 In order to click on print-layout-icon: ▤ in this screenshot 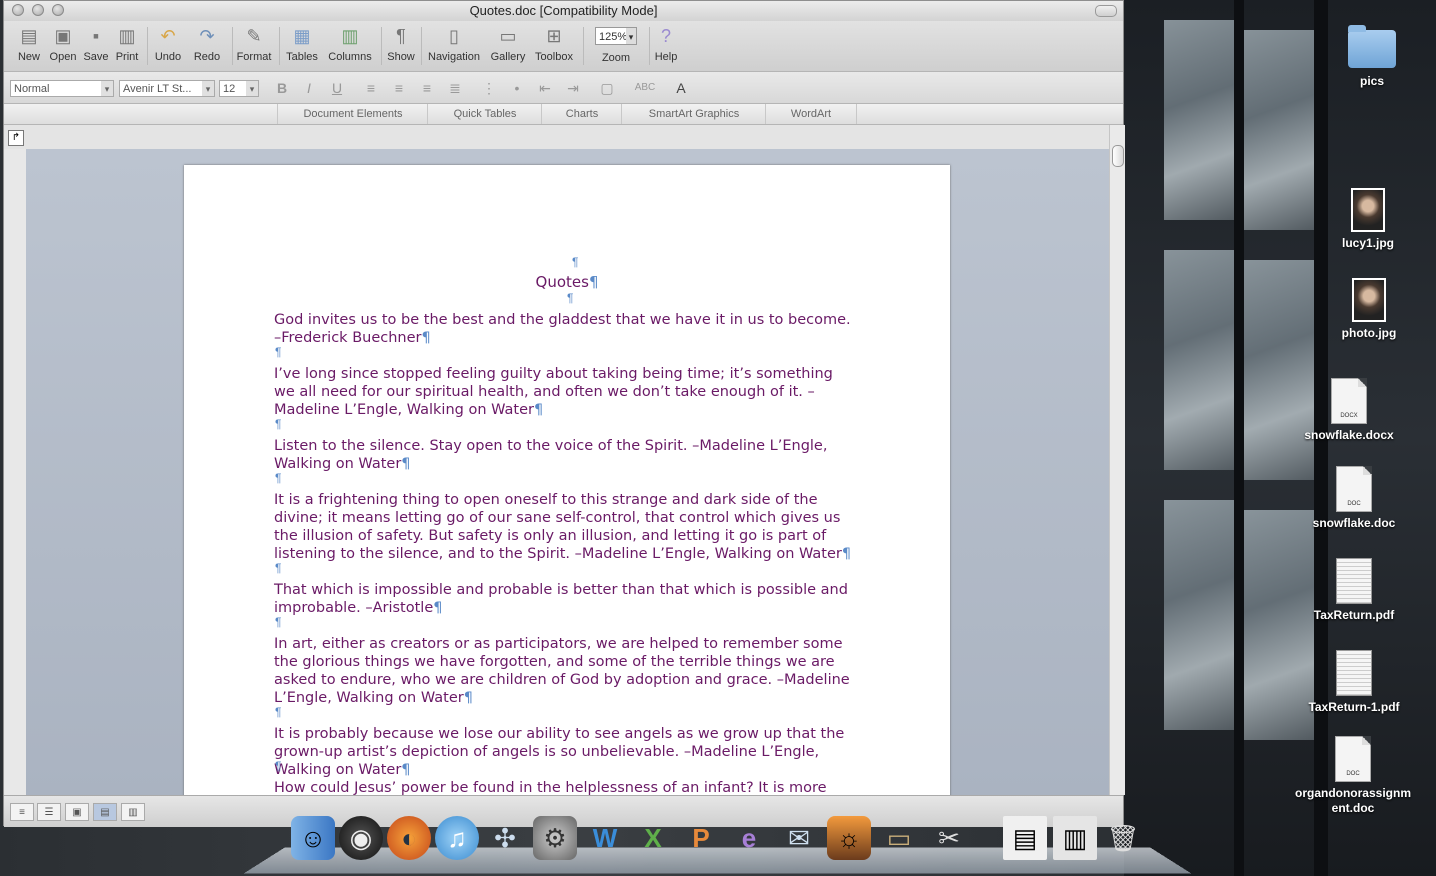, I will do `click(105, 812)`.